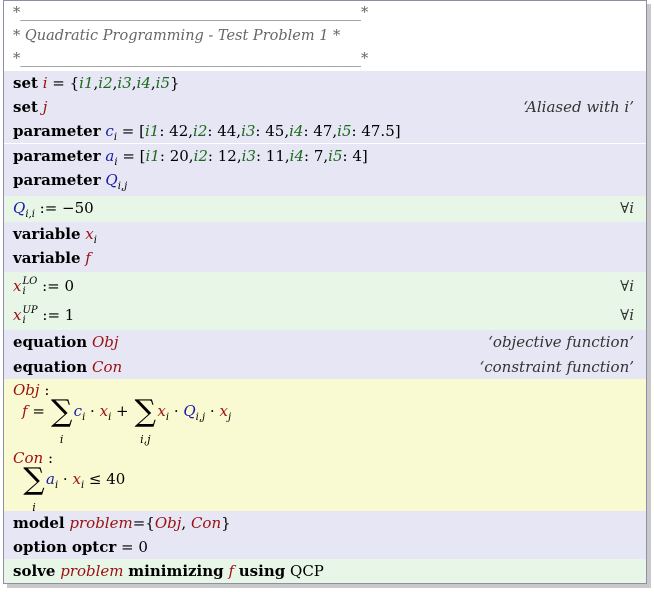 The height and width of the screenshot is (592, 654). What do you see at coordinates (107, 367) in the screenshot?
I see `equation-name: Con` at bounding box center [107, 367].